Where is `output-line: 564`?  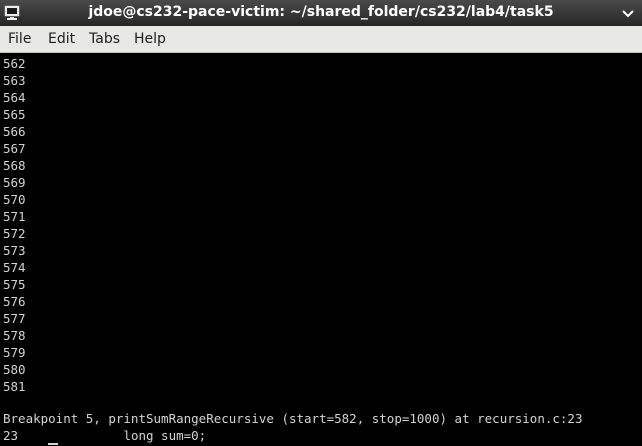 output-line: 564 is located at coordinates (14, 97).